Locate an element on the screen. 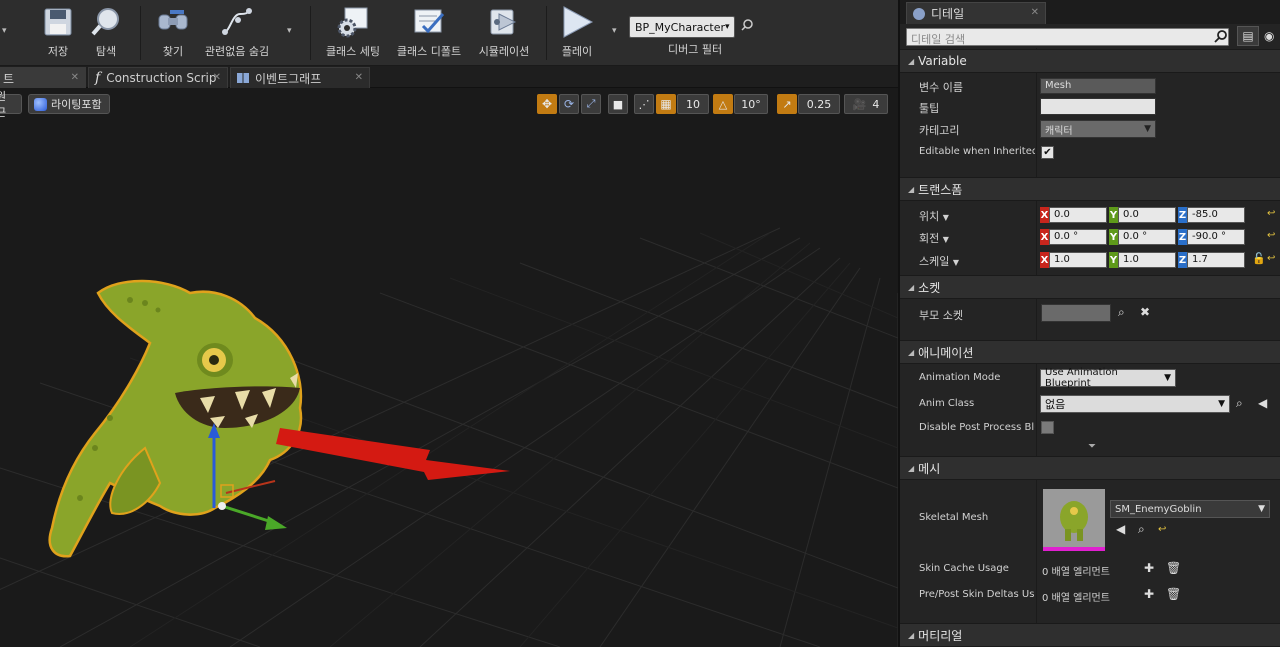  property-label: 스케일 ▼ is located at coordinates (977, 261).